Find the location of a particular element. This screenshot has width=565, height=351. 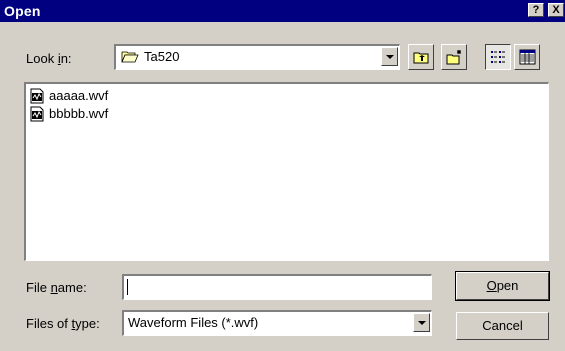

cancel-button: Cancel is located at coordinates (502, 326).